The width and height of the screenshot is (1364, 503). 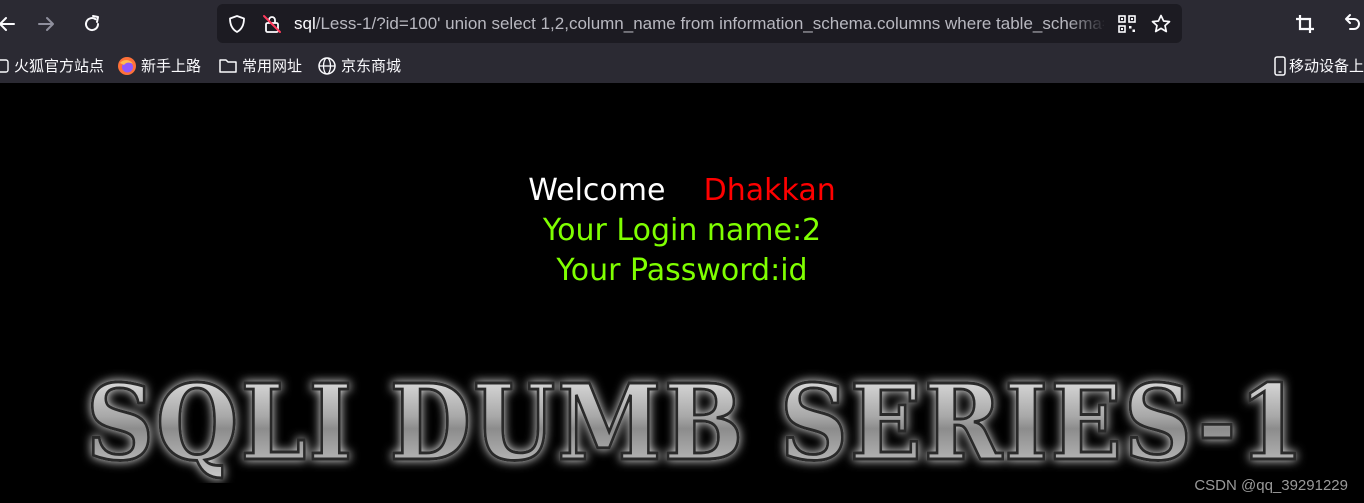 I want to click on url-host: sql, so click(x=305, y=23).